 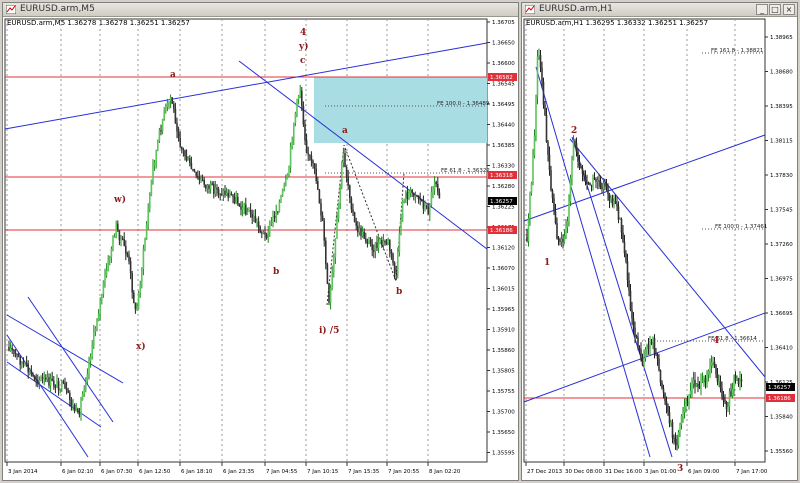 I want to click on close-button: ×, so click(x=789, y=9).